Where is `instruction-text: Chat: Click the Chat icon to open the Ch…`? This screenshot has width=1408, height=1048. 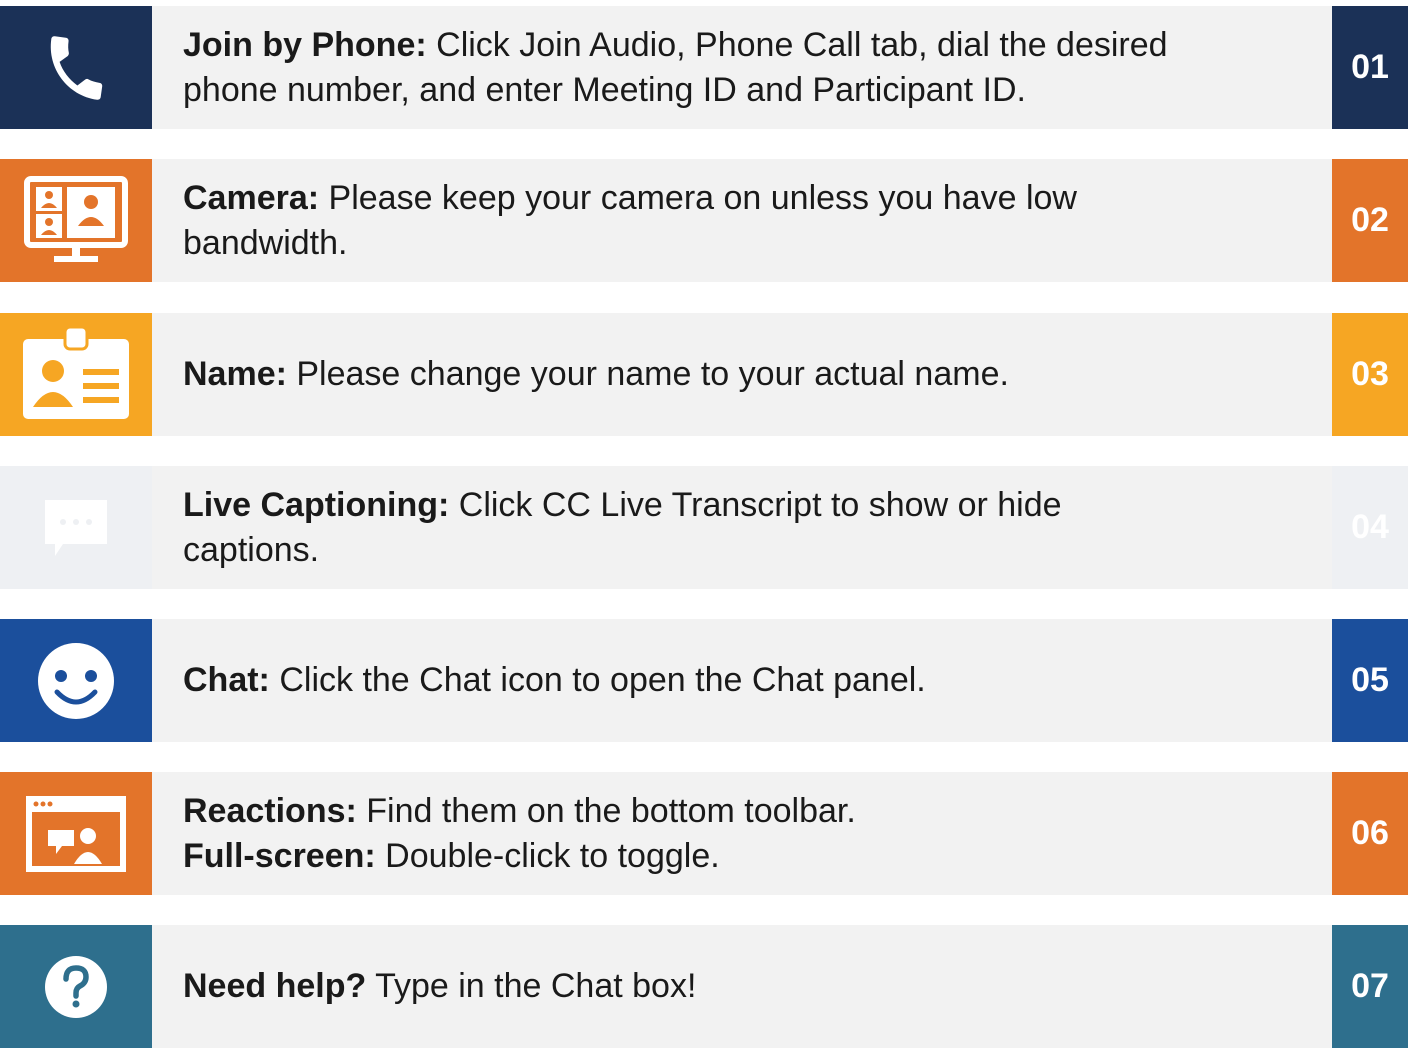 instruction-text: Chat: Click the Chat icon to open the Ch… is located at coordinates (742, 680).